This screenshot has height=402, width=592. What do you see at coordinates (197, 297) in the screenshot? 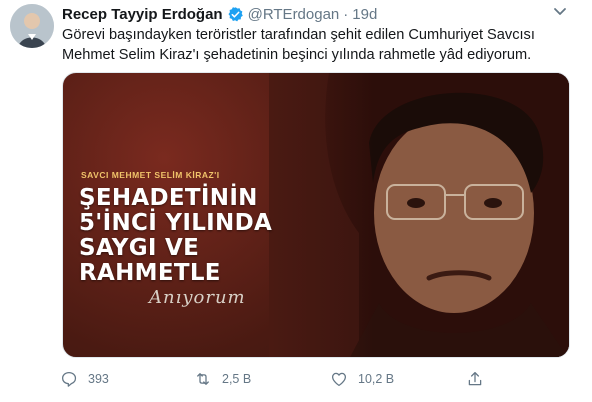
I see `poster-signature: Anıyorum` at bounding box center [197, 297].